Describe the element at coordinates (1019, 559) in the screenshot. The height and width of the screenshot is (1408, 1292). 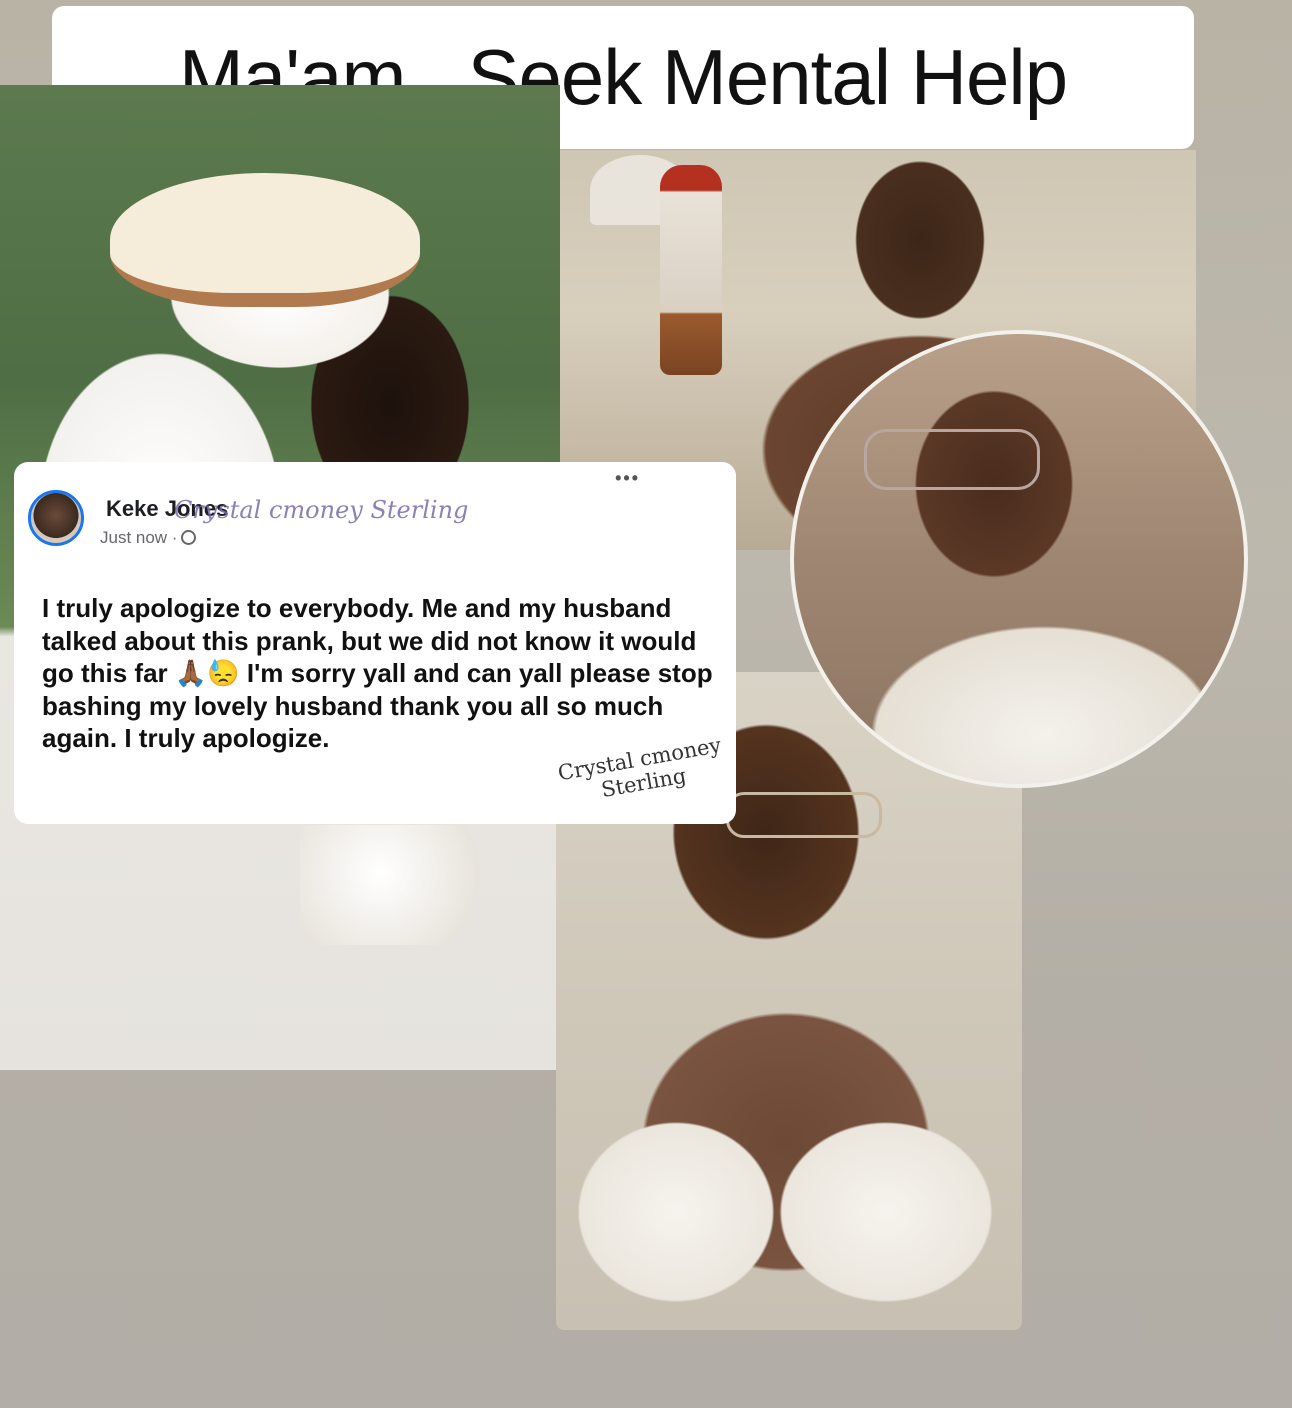
I see `circle-crying-photo` at that location.